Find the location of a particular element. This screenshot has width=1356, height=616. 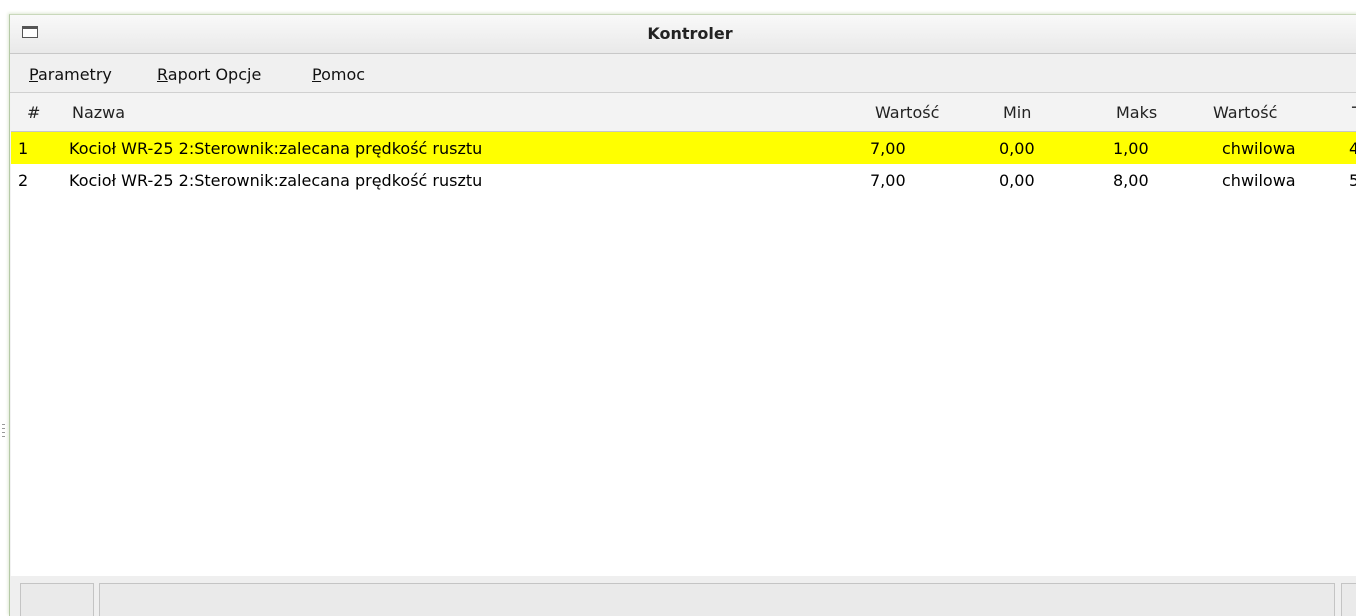

cell-max: 1,00 is located at coordinates (1131, 148).